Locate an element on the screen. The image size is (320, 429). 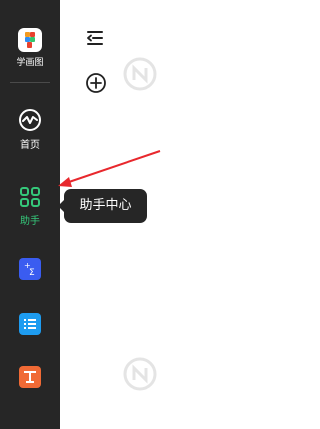
tooltip-text: 助手中心 is located at coordinates (105, 205).